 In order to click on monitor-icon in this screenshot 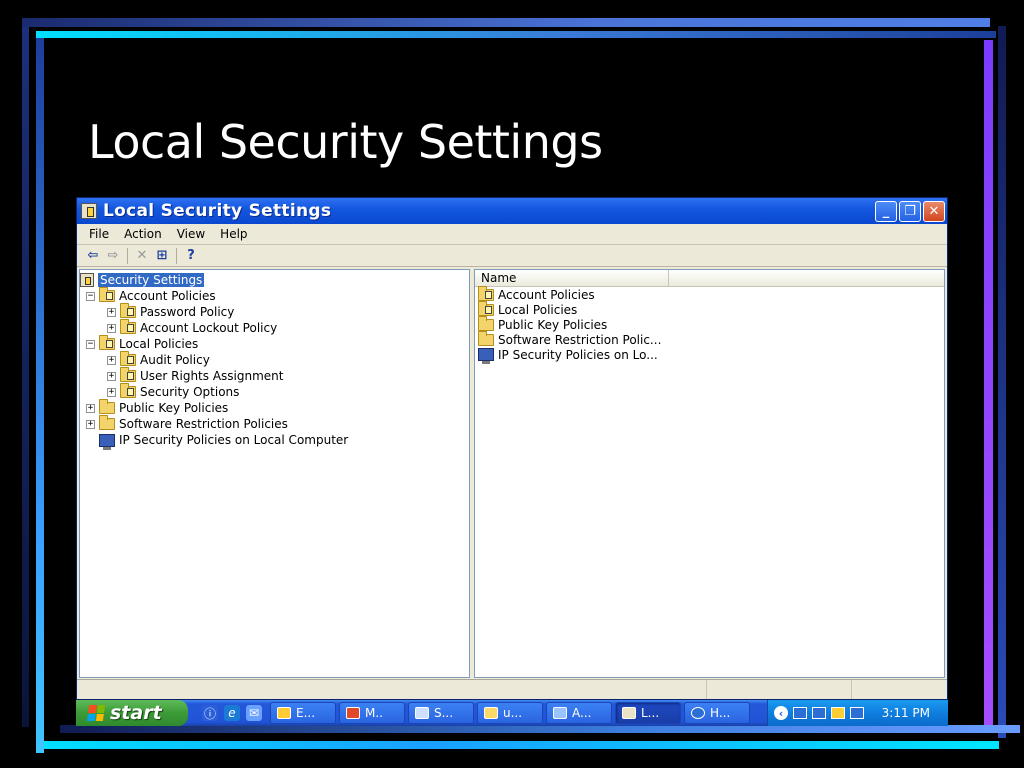, I will do `click(857, 713)`.